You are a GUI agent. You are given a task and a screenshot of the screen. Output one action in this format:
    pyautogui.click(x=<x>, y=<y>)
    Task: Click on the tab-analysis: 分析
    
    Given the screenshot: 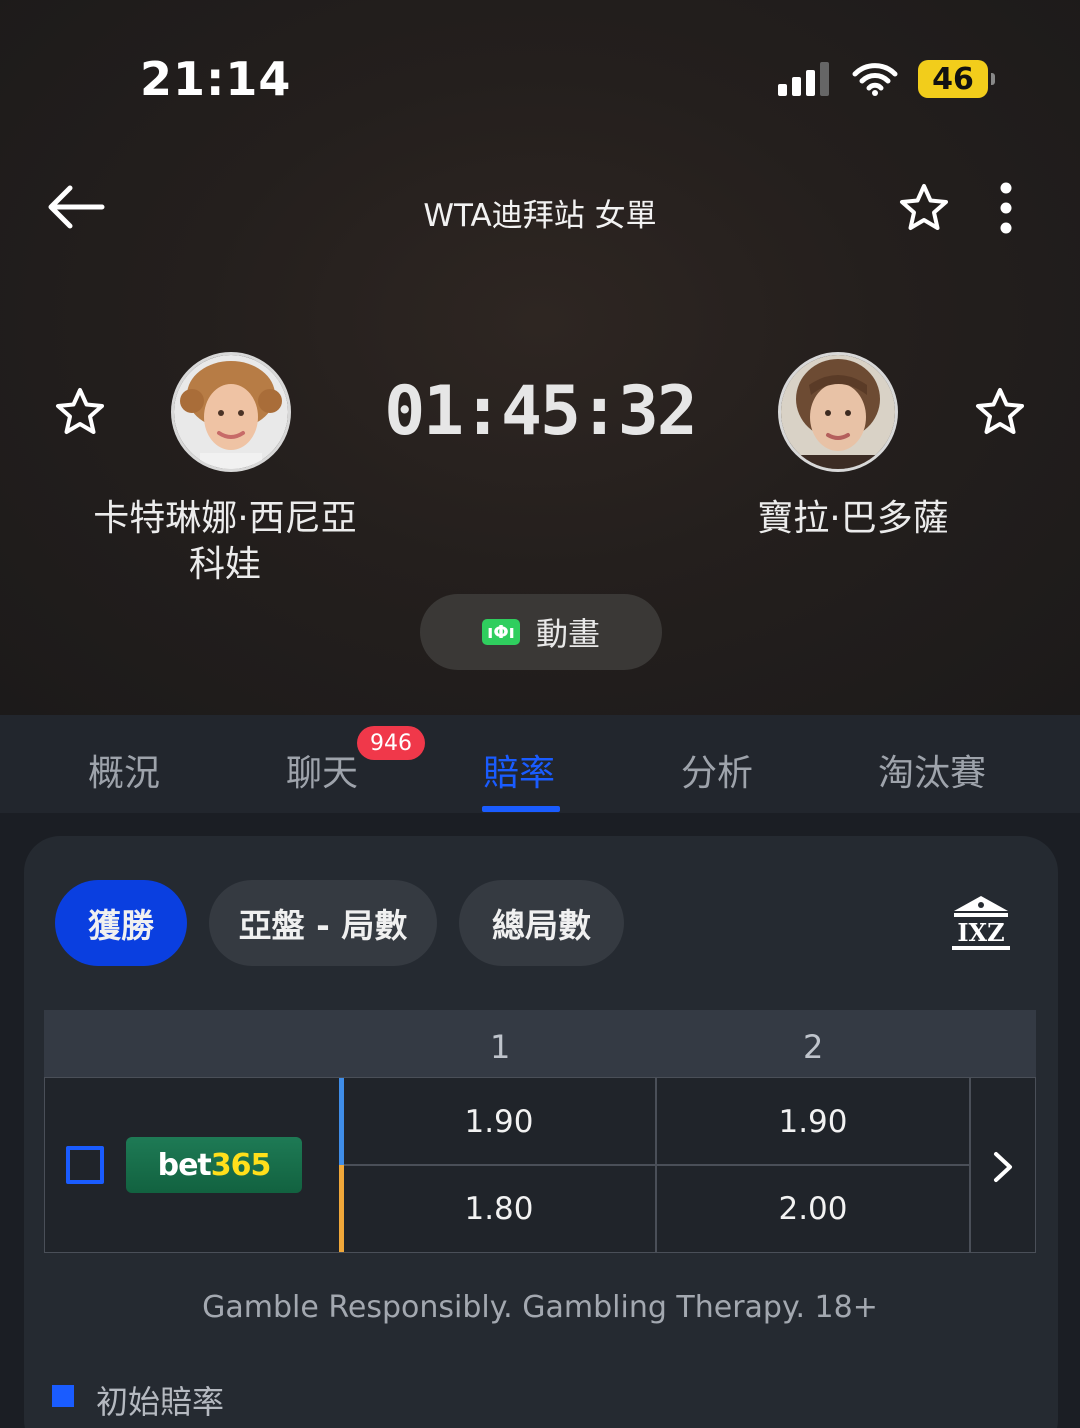 What is the action you would take?
    pyautogui.click(x=717, y=770)
    